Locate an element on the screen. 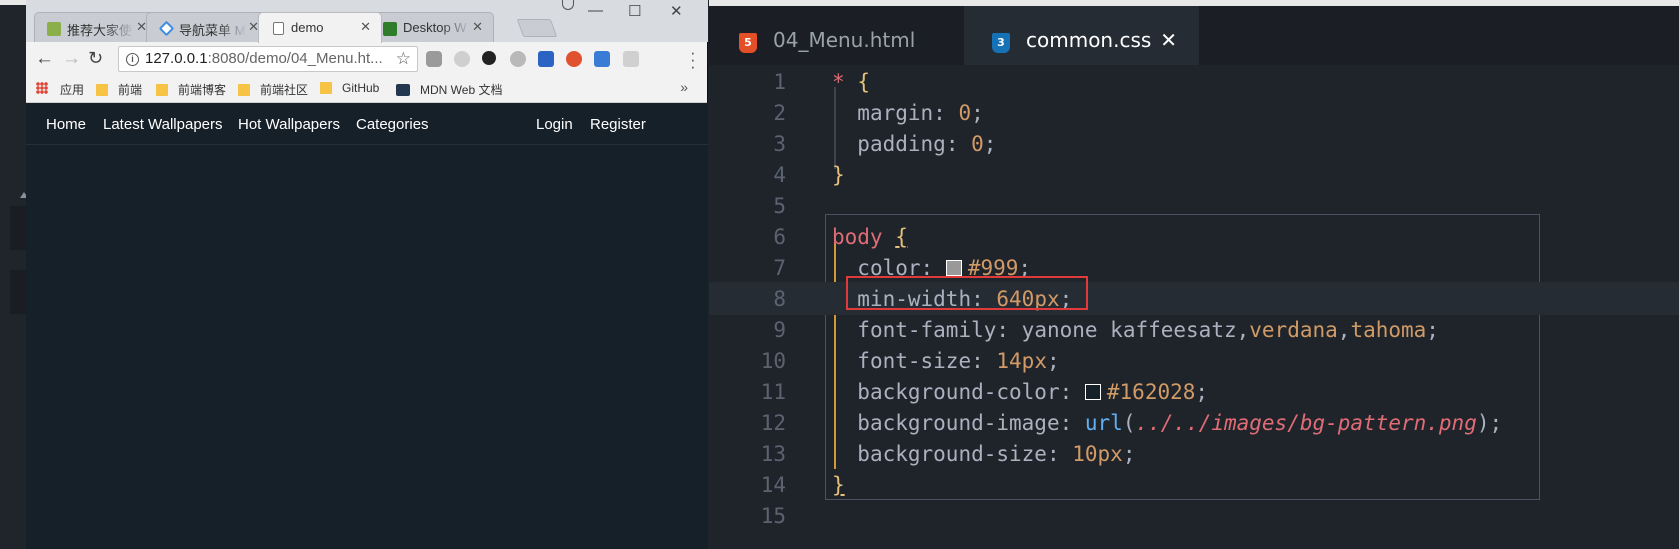 This screenshot has height=549, width=1679. css-property: background-image is located at coordinates (958, 423).